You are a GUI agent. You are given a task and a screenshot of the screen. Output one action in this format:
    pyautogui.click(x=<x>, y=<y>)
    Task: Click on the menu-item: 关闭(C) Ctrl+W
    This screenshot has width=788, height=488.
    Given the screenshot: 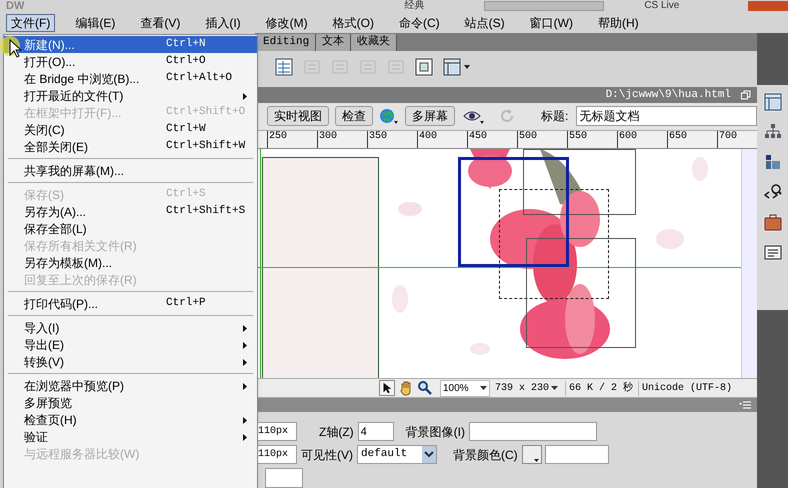 What is the action you would take?
    pyautogui.click(x=130, y=129)
    